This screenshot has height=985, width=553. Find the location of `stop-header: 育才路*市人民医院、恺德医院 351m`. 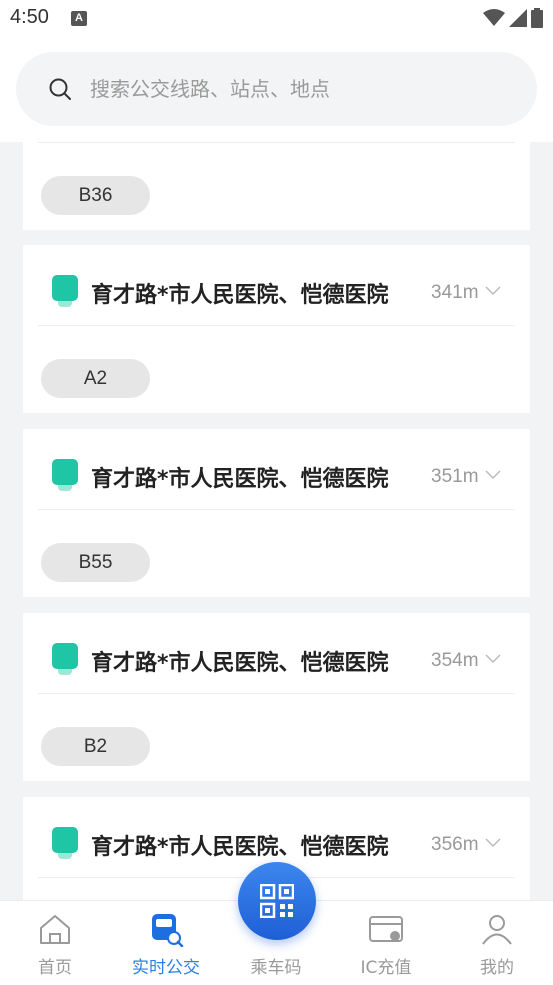

stop-header: 育才路*市人民医院、恺德医院 351m is located at coordinates (276, 469).